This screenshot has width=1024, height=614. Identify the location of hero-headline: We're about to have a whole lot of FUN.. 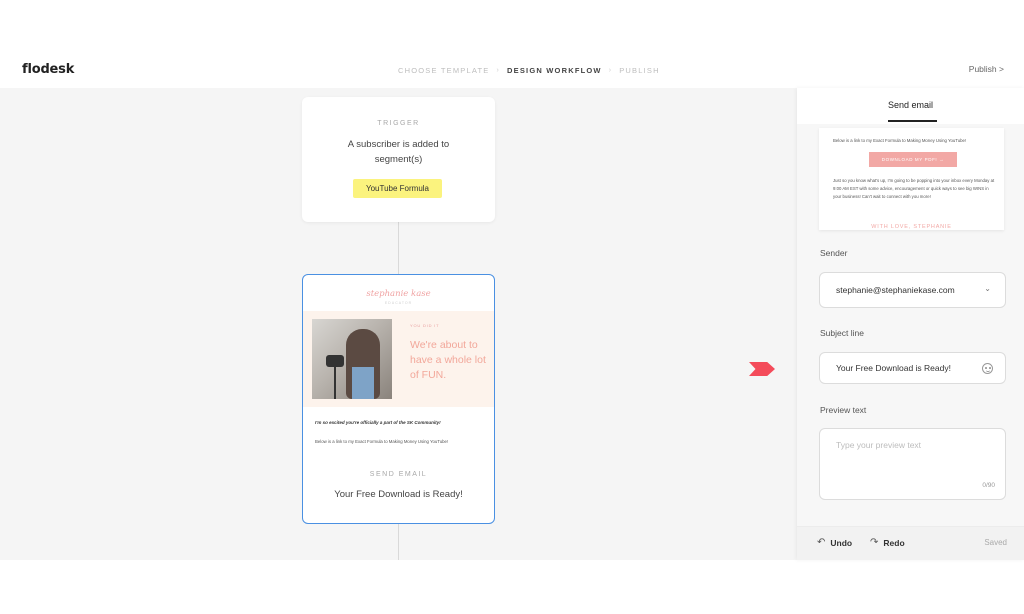
(448, 360).